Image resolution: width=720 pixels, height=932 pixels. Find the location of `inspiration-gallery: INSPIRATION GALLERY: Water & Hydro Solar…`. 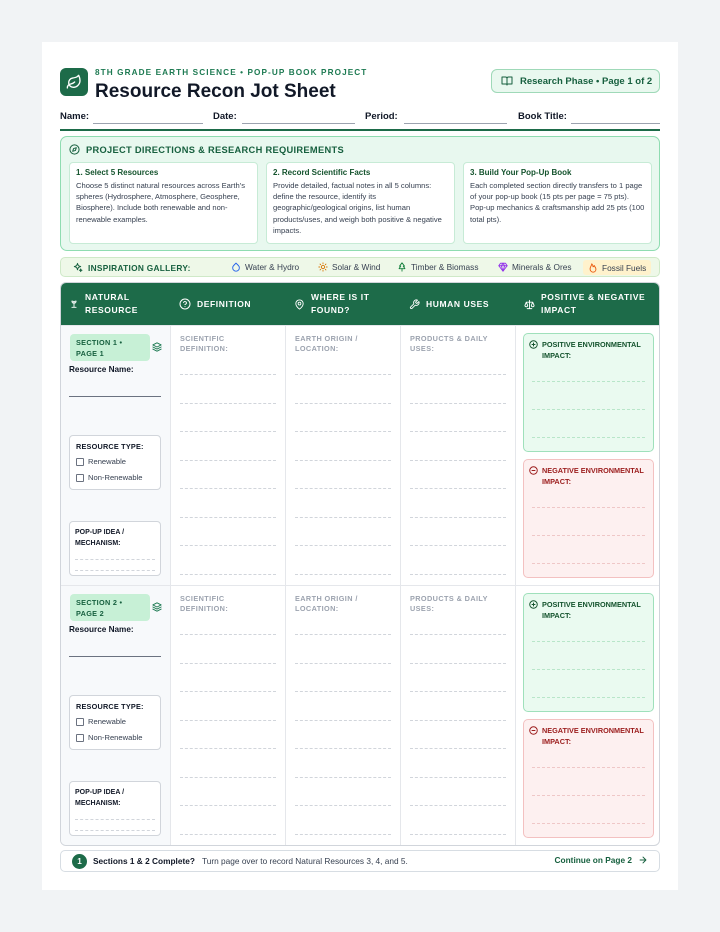

inspiration-gallery: INSPIRATION GALLERY: Water & Hydro Solar… is located at coordinates (360, 267).